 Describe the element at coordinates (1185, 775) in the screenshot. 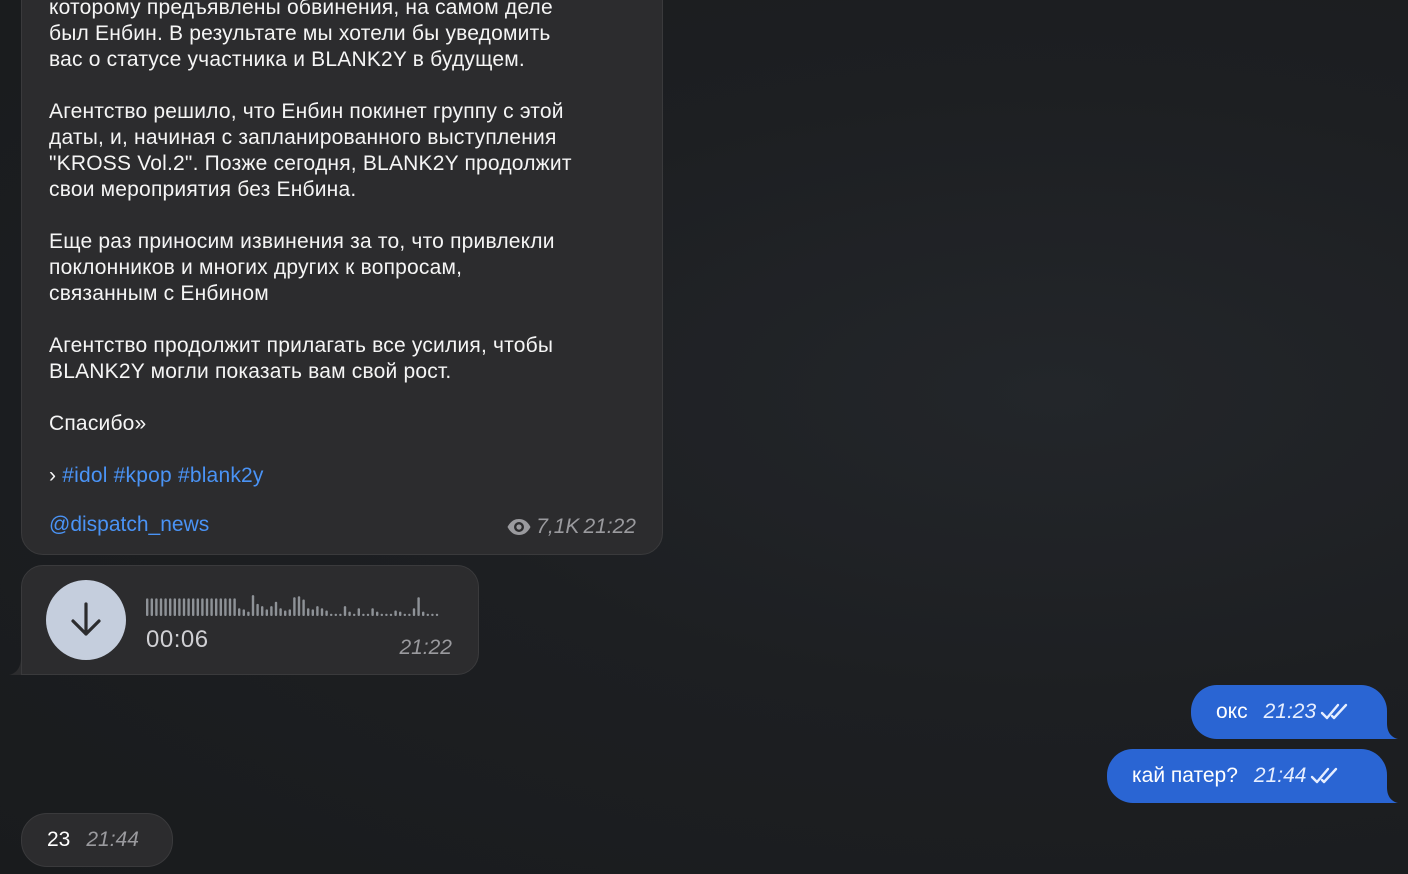

I see `message-text: кай патер?` at that location.